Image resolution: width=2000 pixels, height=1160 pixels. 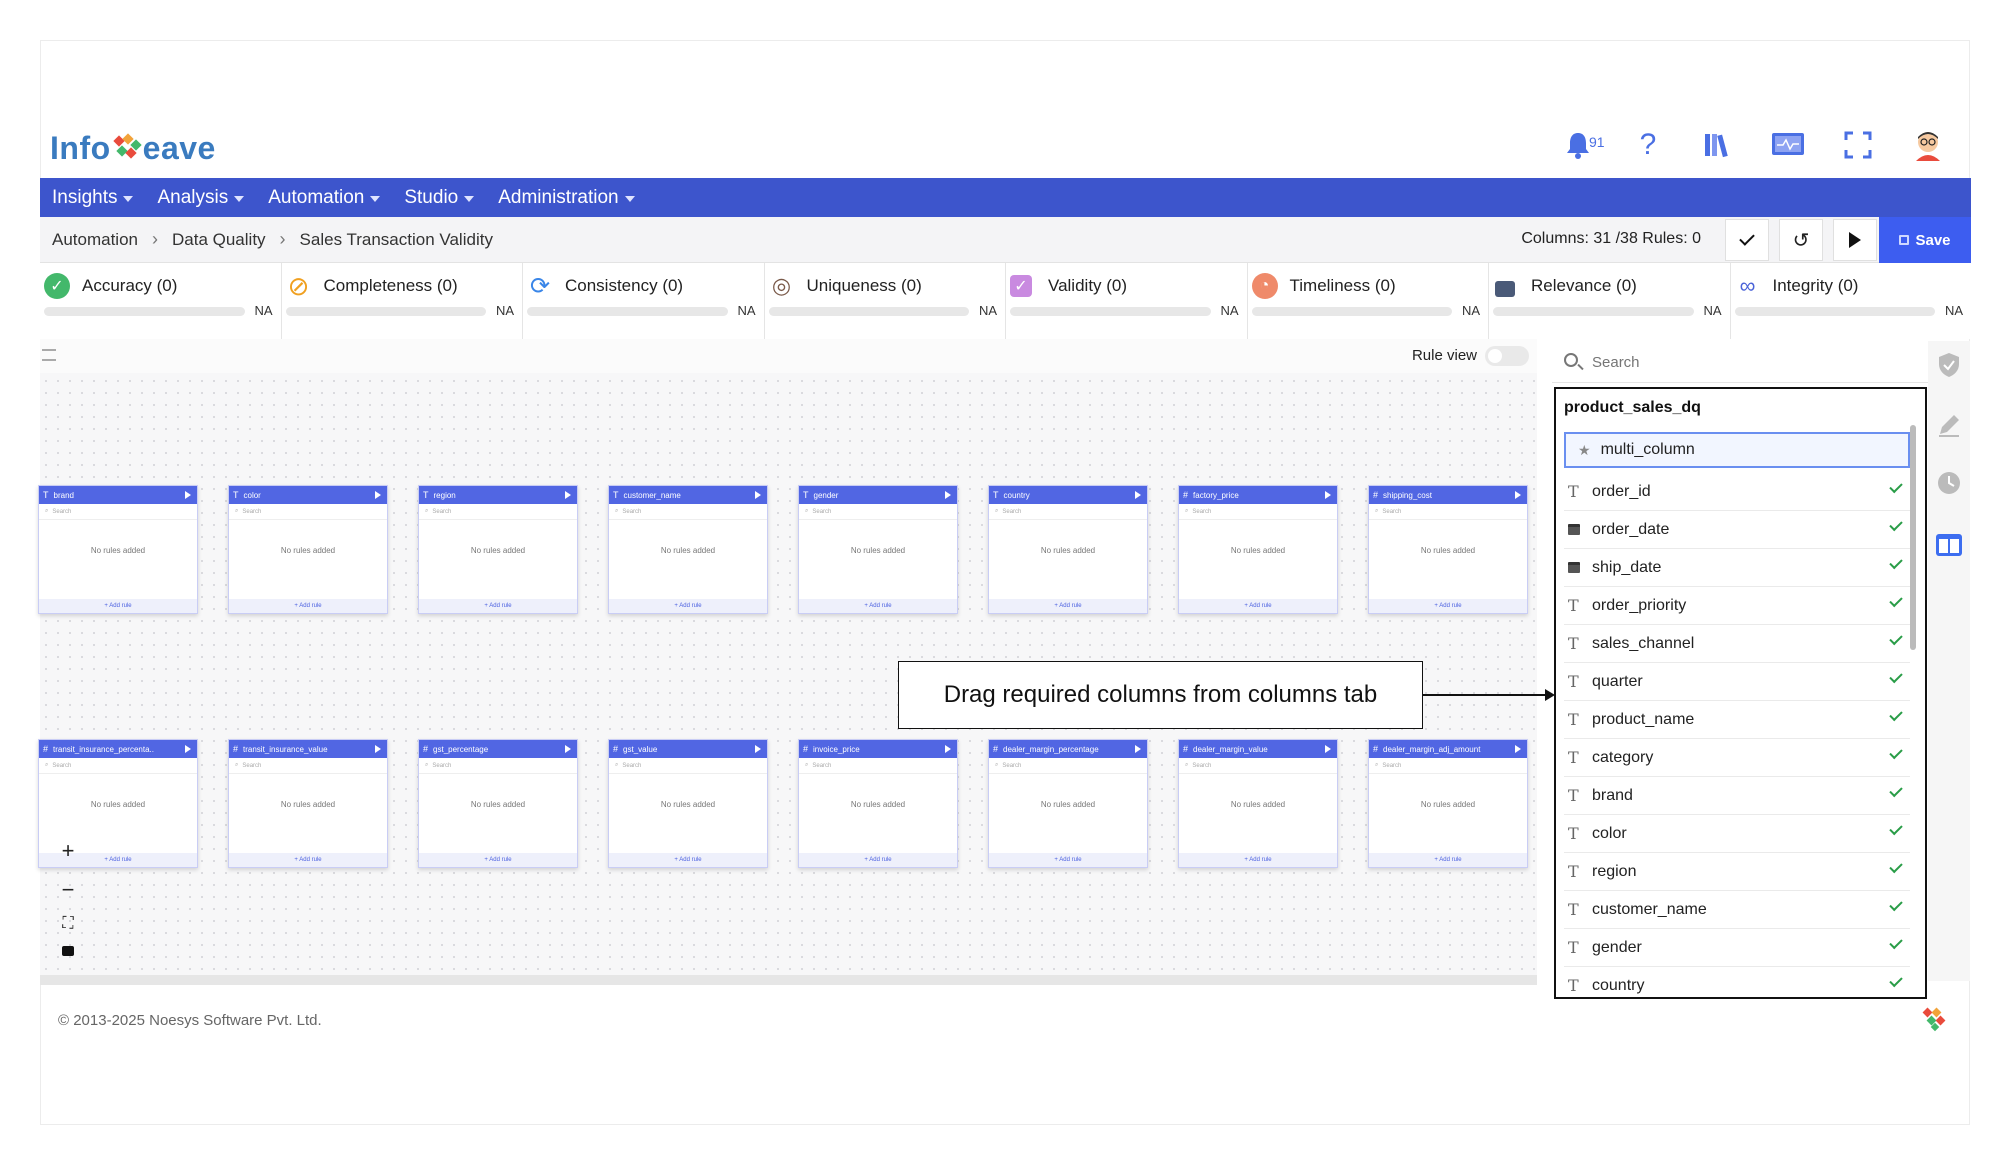 What do you see at coordinates (1068, 549) in the screenshot?
I see `column-node: Tcountry ⌕ Search No rules added + Add rule` at bounding box center [1068, 549].